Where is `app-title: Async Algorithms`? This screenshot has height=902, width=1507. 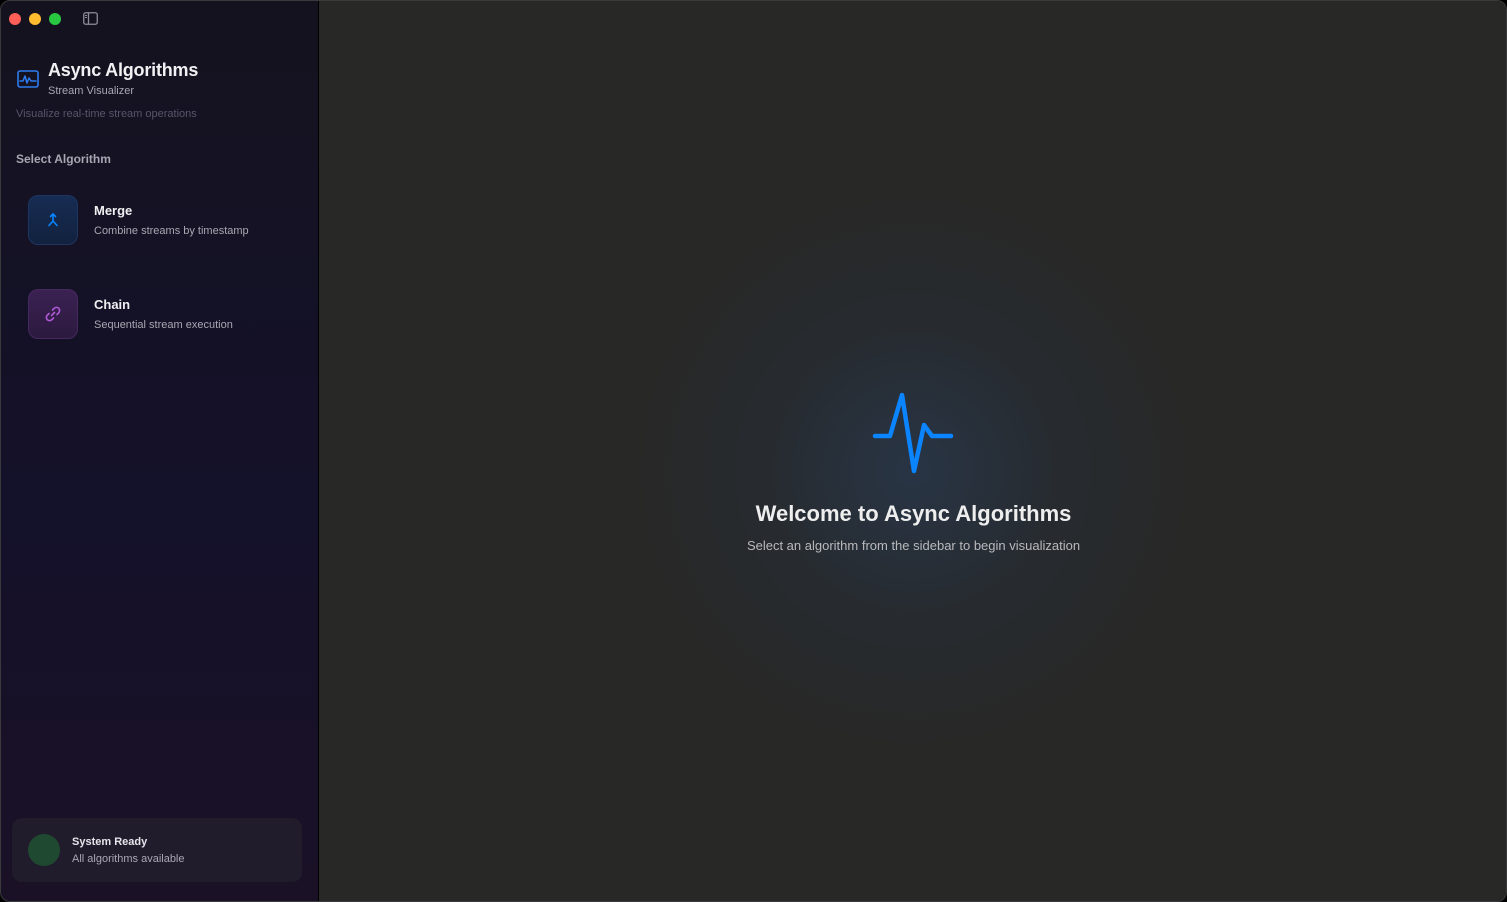
app-title: Async Algorithms is located at coordinates (123, 70).